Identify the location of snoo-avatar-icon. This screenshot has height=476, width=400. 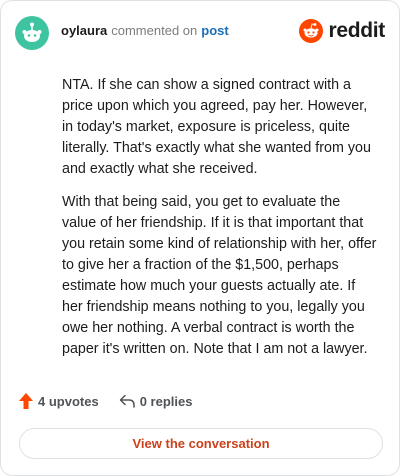
(32, 32).